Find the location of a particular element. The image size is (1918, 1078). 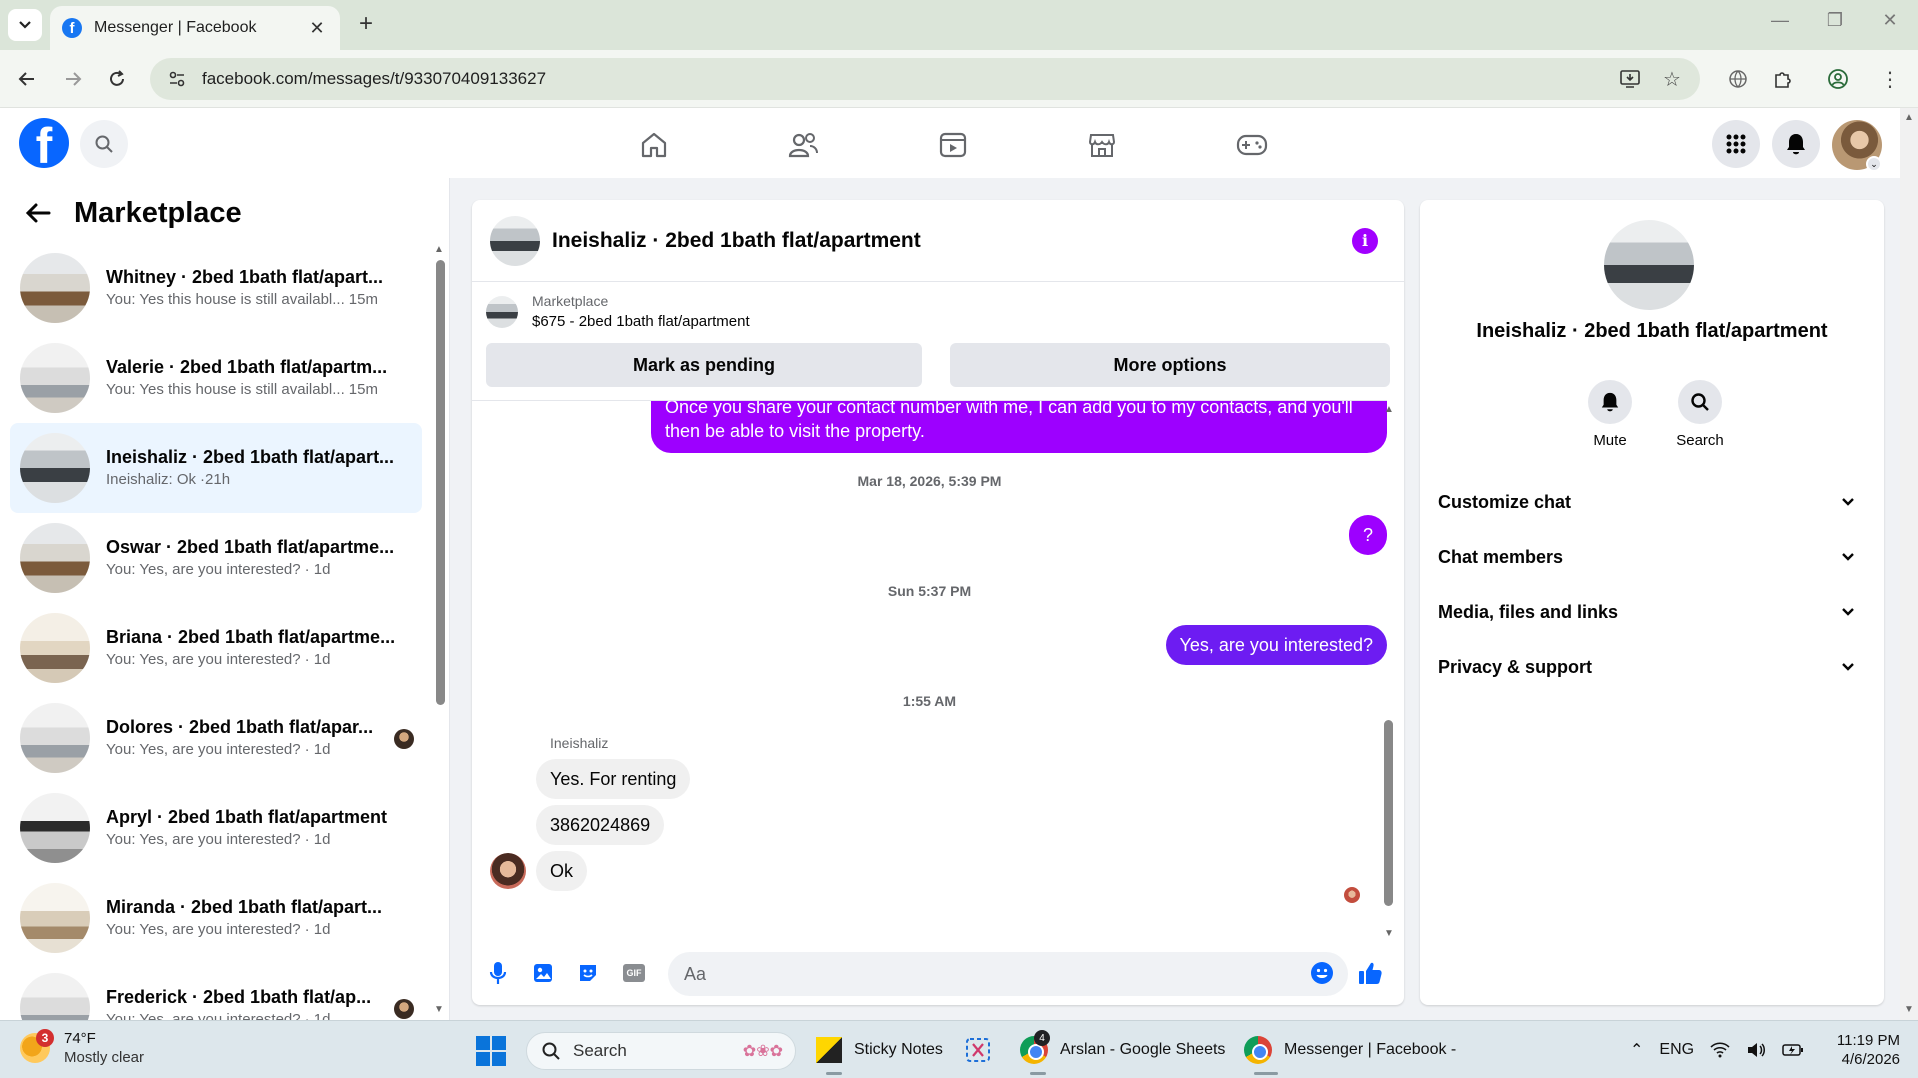

marketplace-icon is located at coordinates (1102, 145).